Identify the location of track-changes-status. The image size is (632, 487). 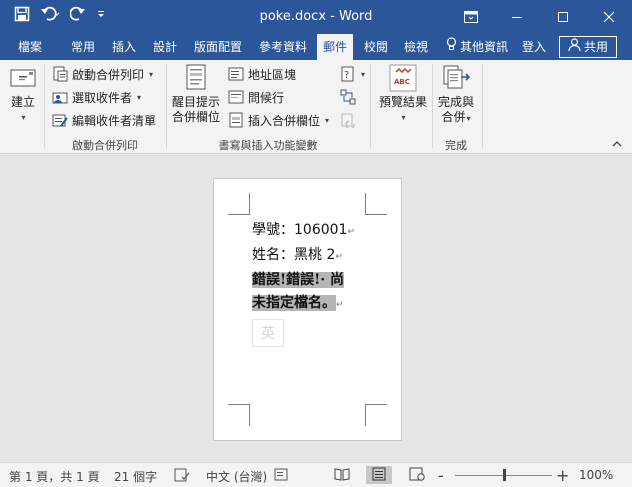
(282, 476).